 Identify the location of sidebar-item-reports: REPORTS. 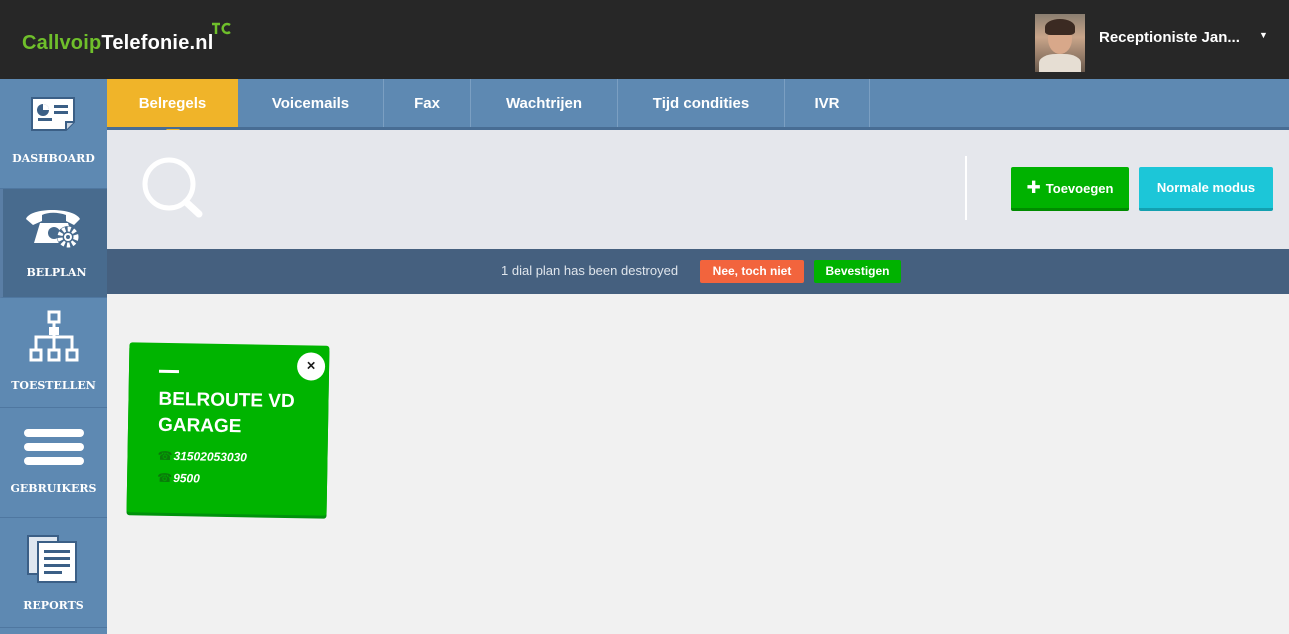
(53, 573).